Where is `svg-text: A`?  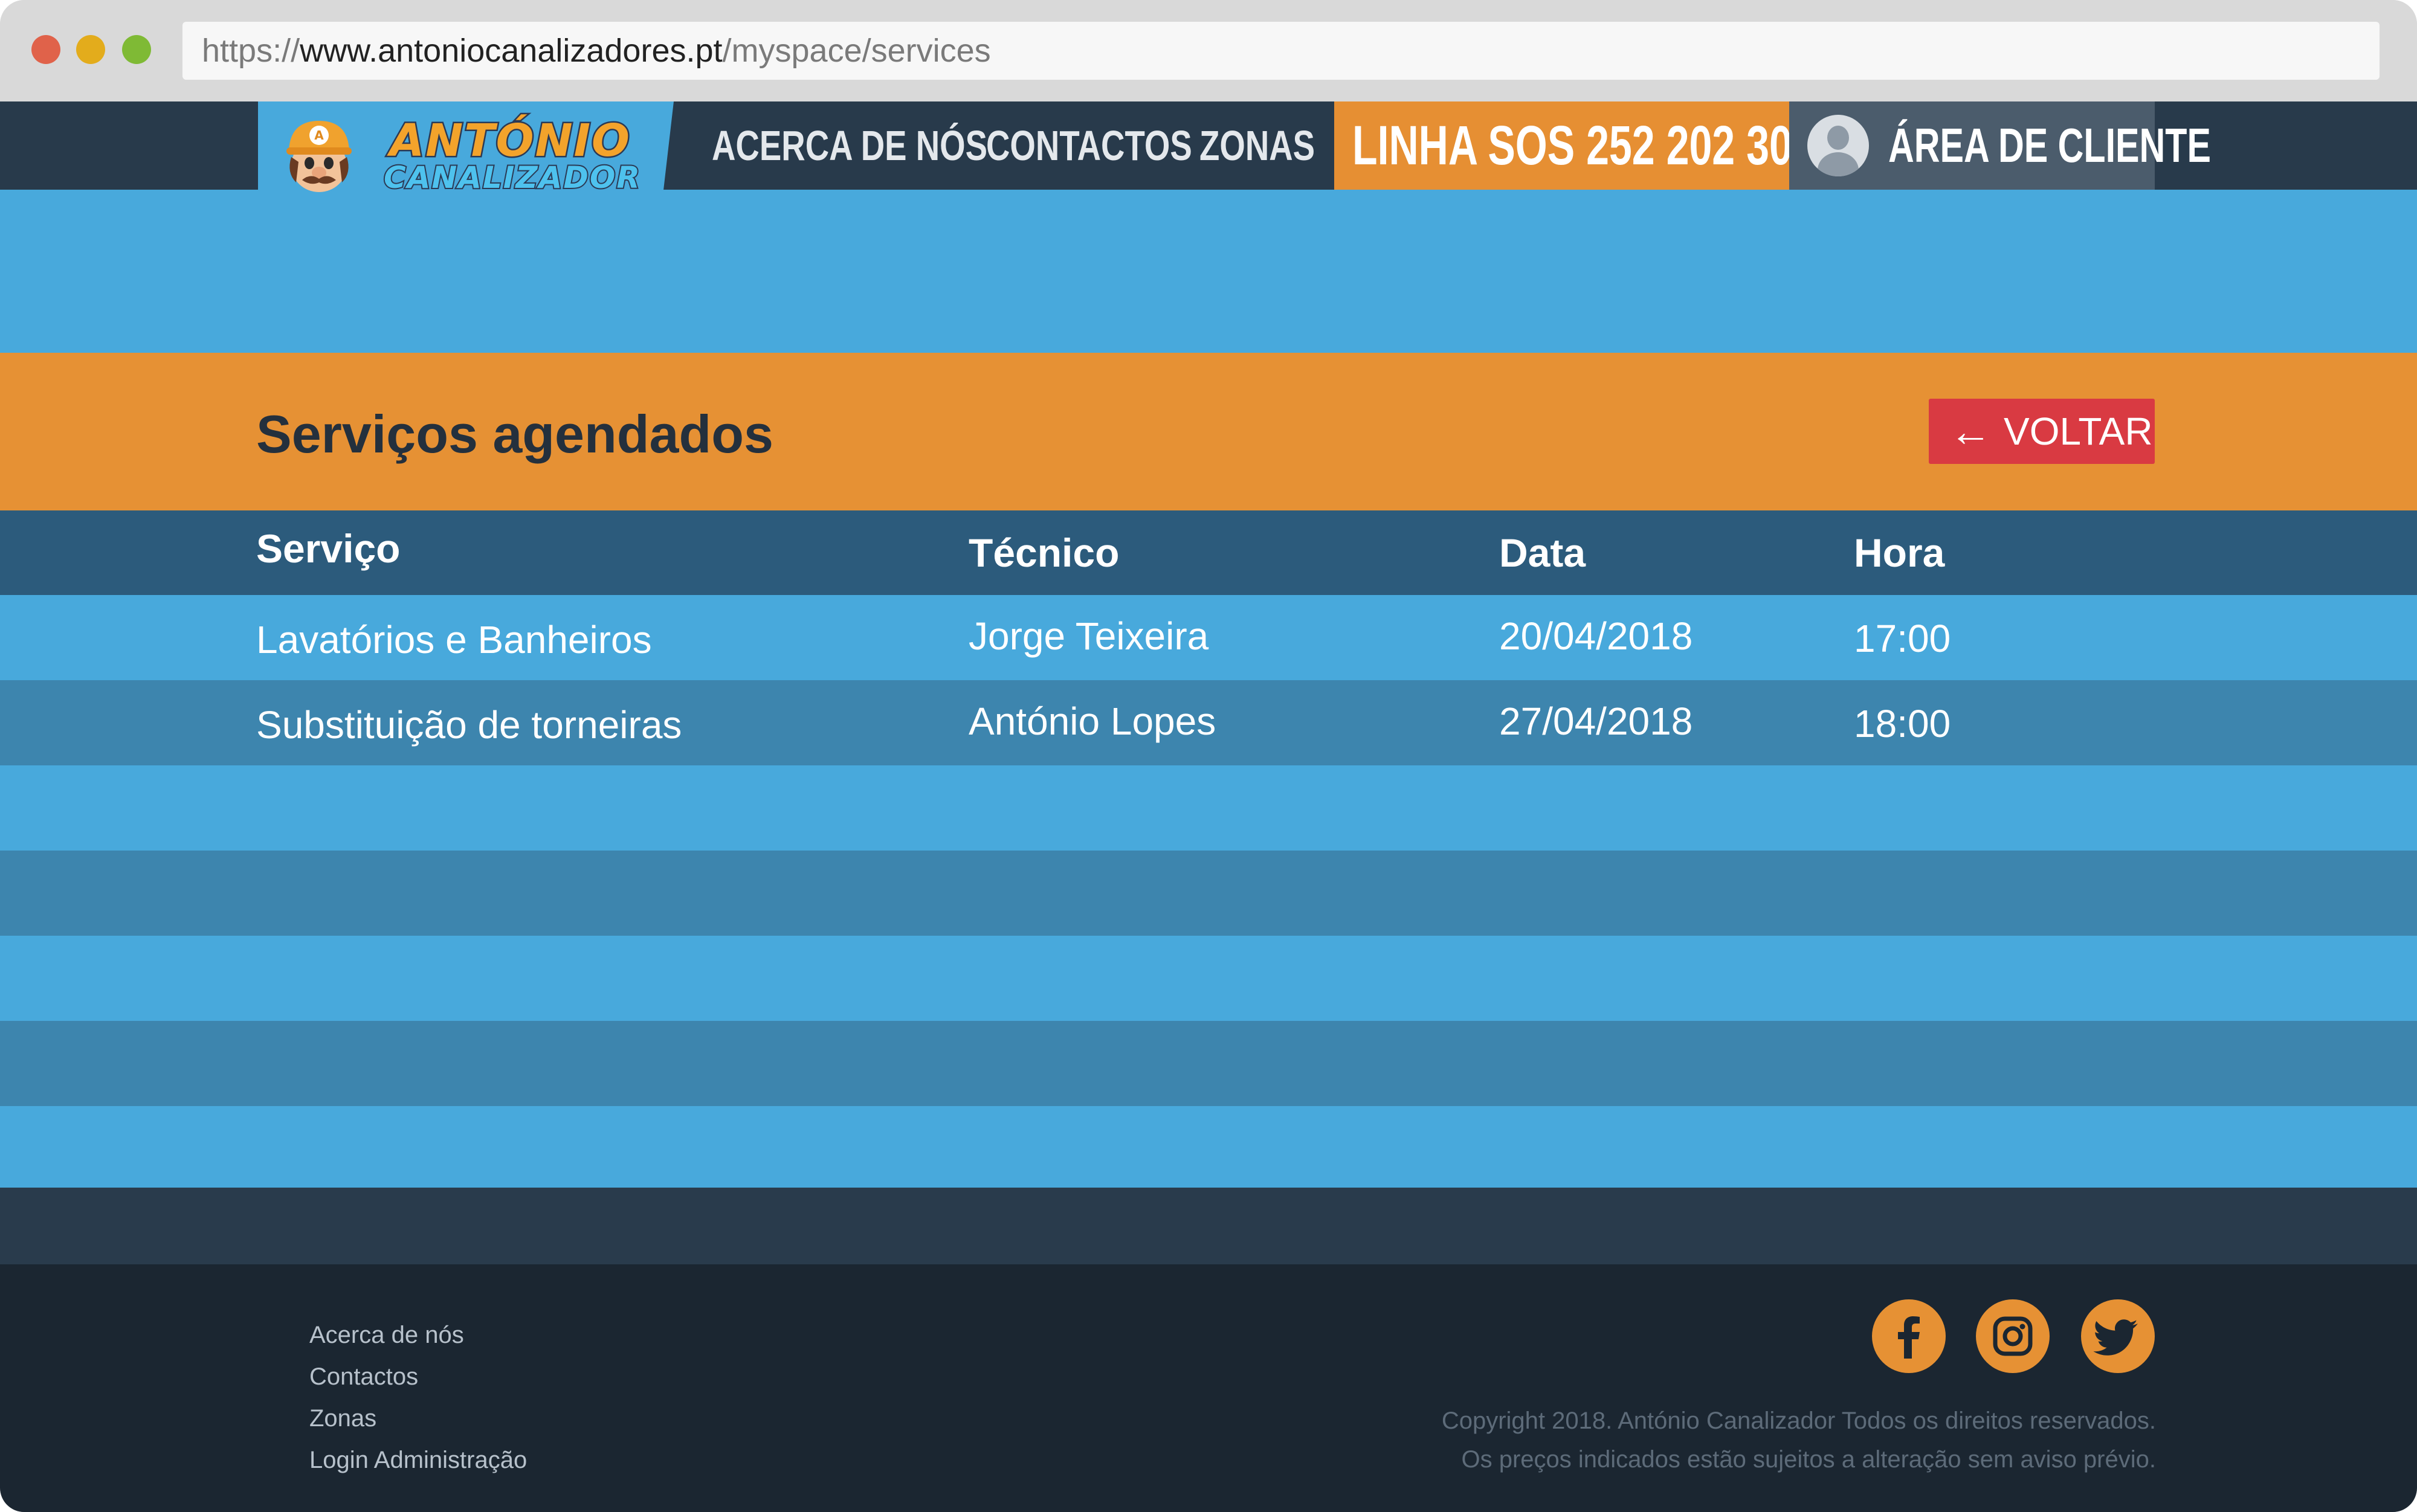
svg-text: A is located at coordinates (319, 135).